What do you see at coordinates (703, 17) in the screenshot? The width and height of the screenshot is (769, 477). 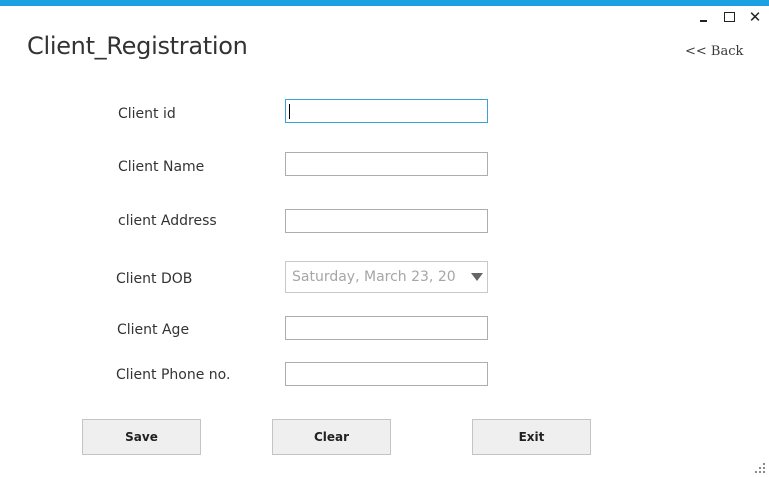 I see `minimize-icon` at bounding box center [703, 17].